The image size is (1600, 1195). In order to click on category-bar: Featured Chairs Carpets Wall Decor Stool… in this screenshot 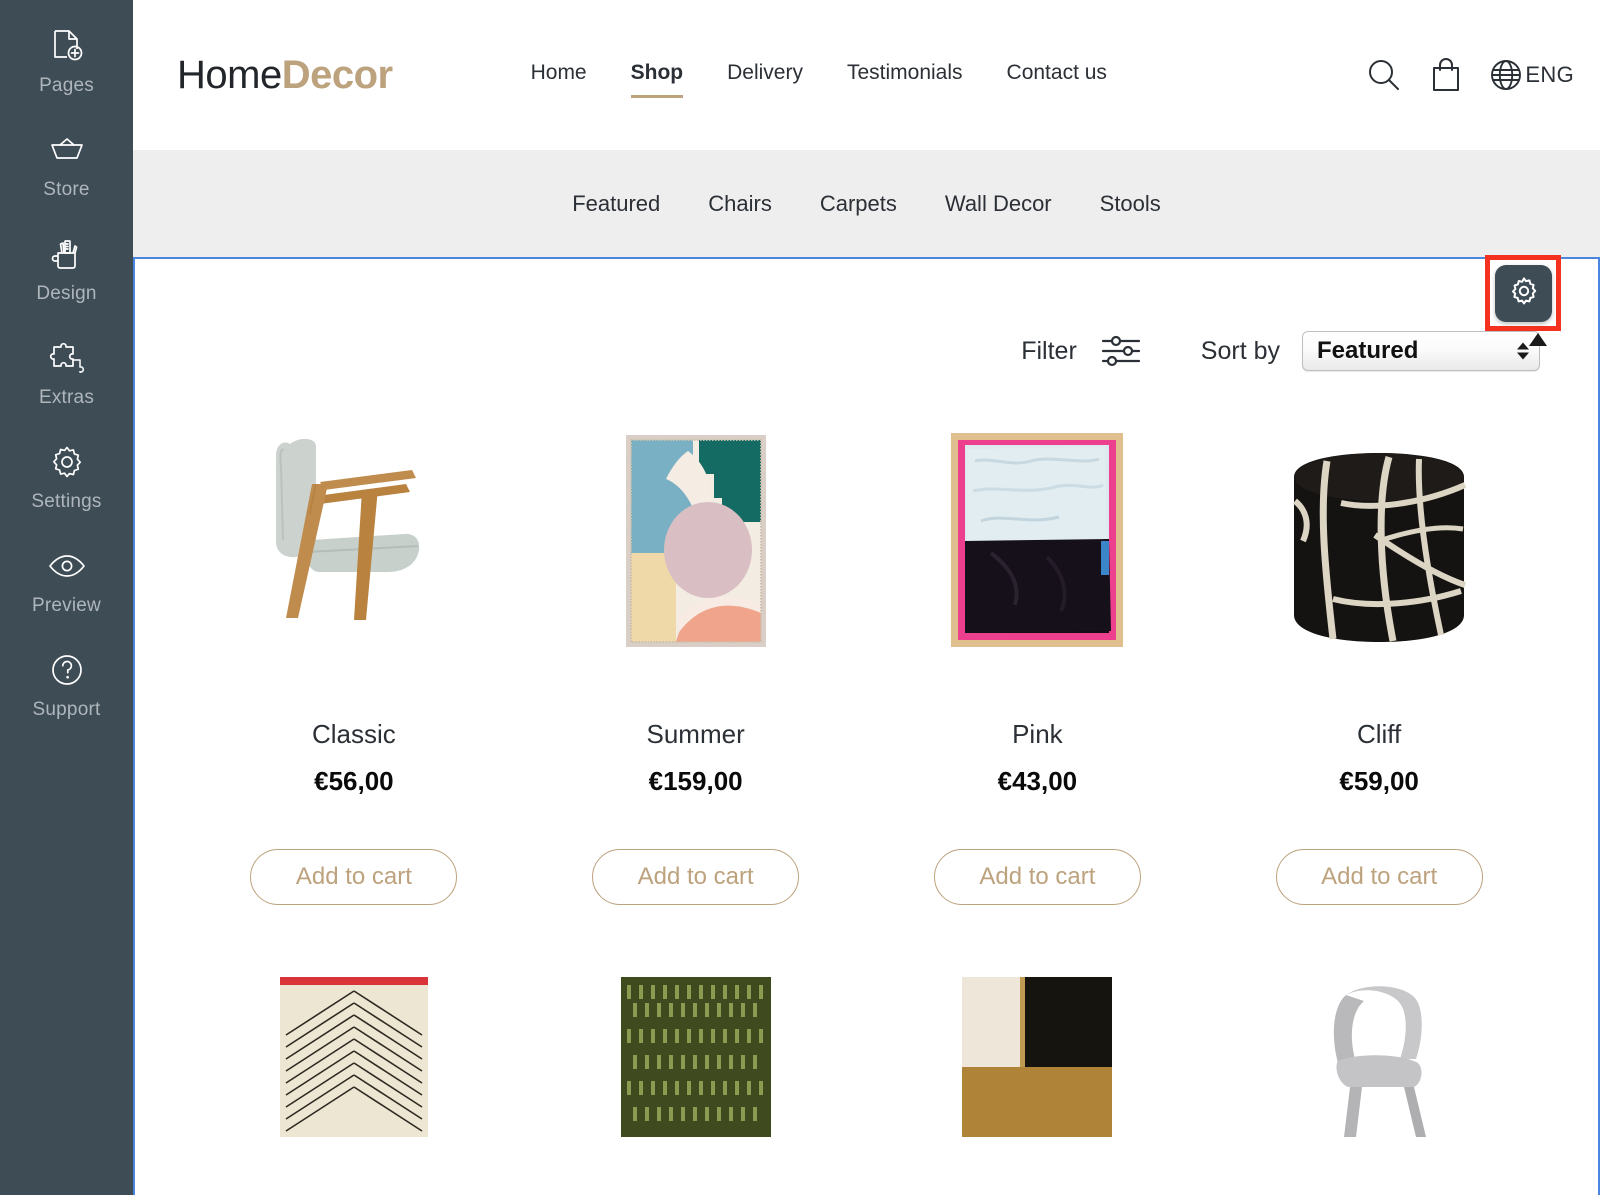, I will do `click(866, 203)`.